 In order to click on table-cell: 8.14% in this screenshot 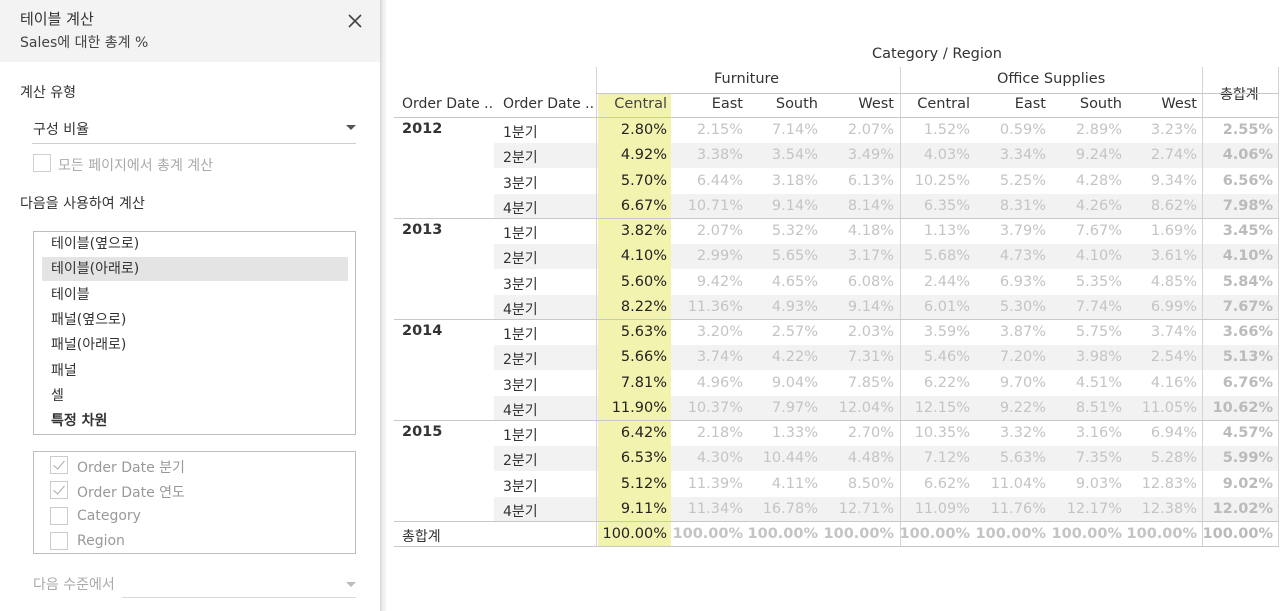, I will do `click(871, 206)`.